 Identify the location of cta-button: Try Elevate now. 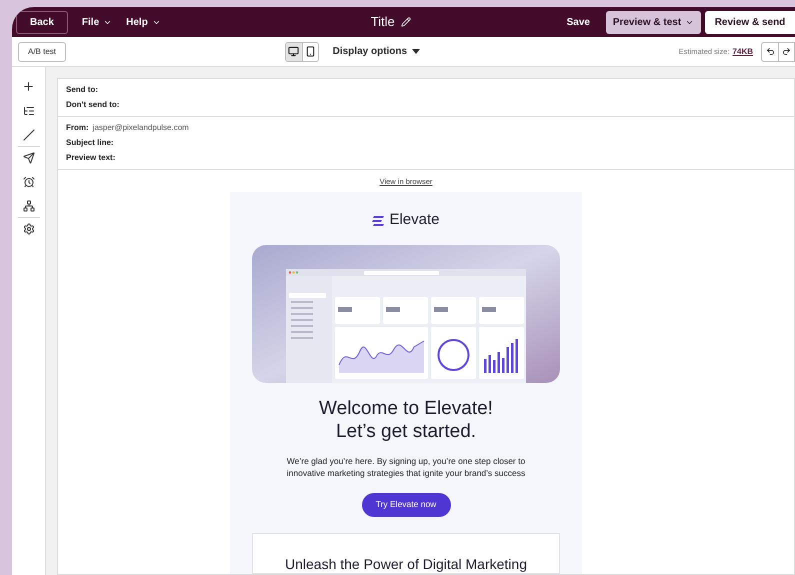
(406, 504).